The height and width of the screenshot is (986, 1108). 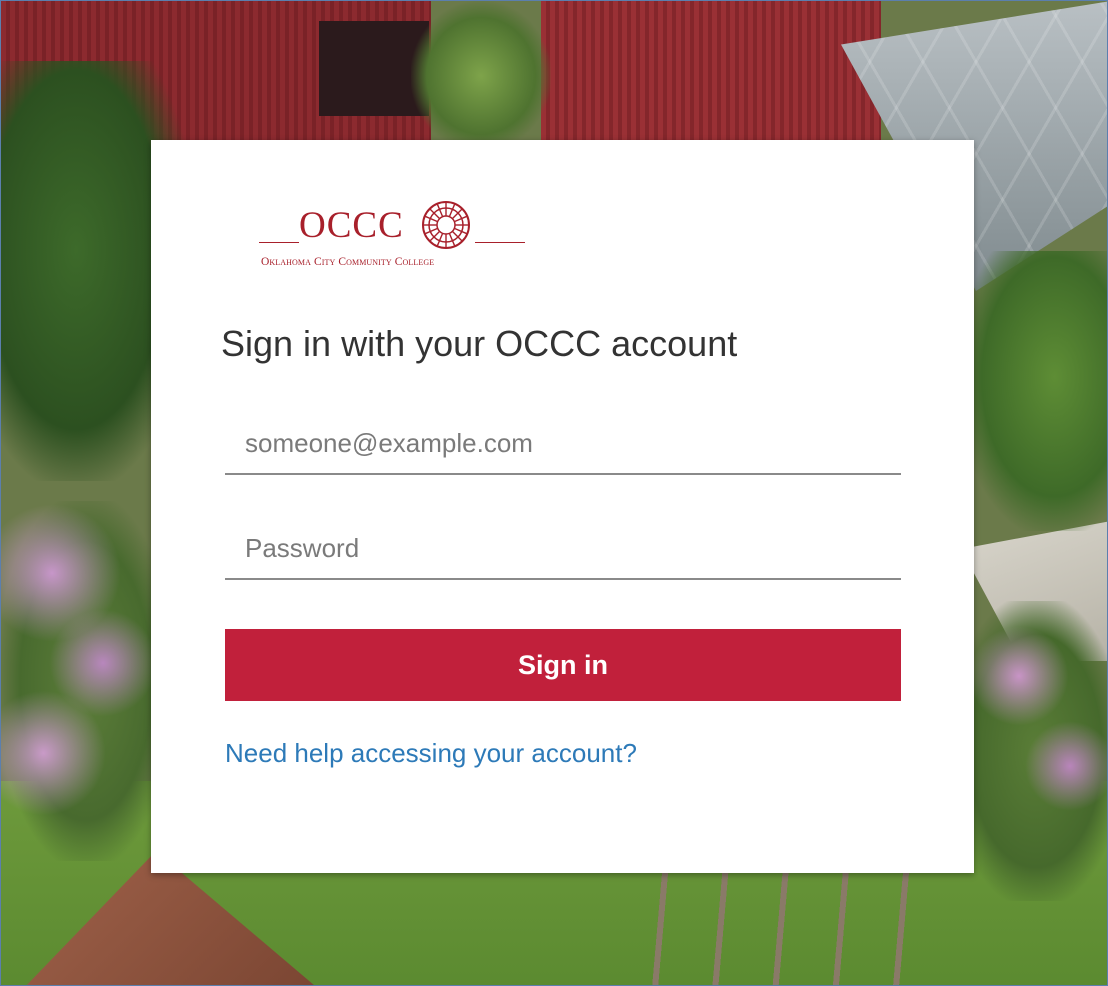 I want to click on sign-in-button: Sign in, so click(x=563, y=665).